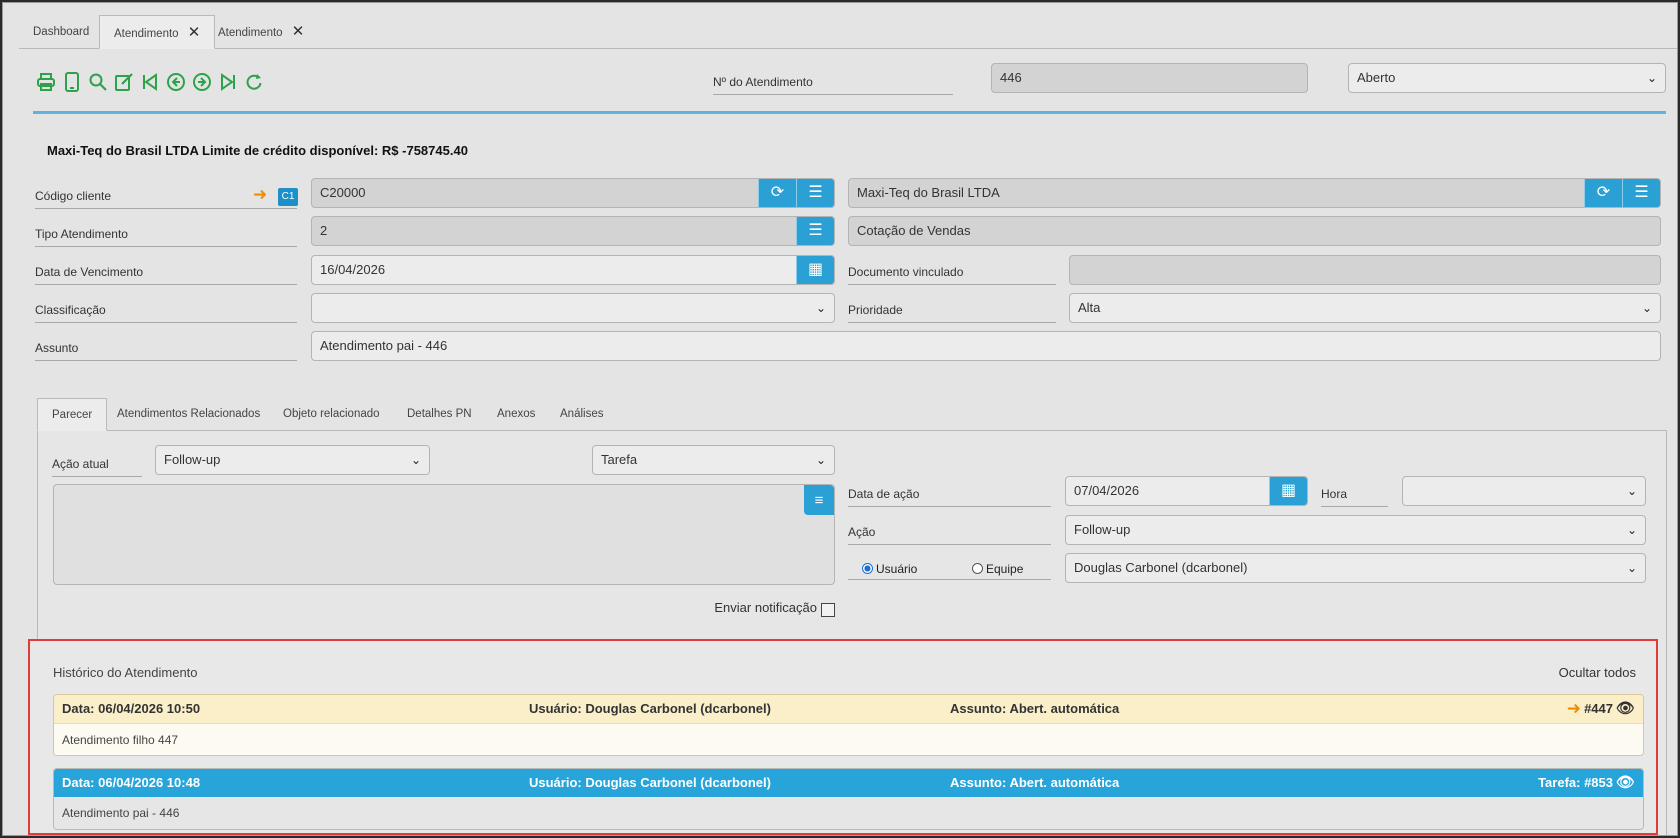  I want to click on usuario-radio: Usuário, so click(889, 569).